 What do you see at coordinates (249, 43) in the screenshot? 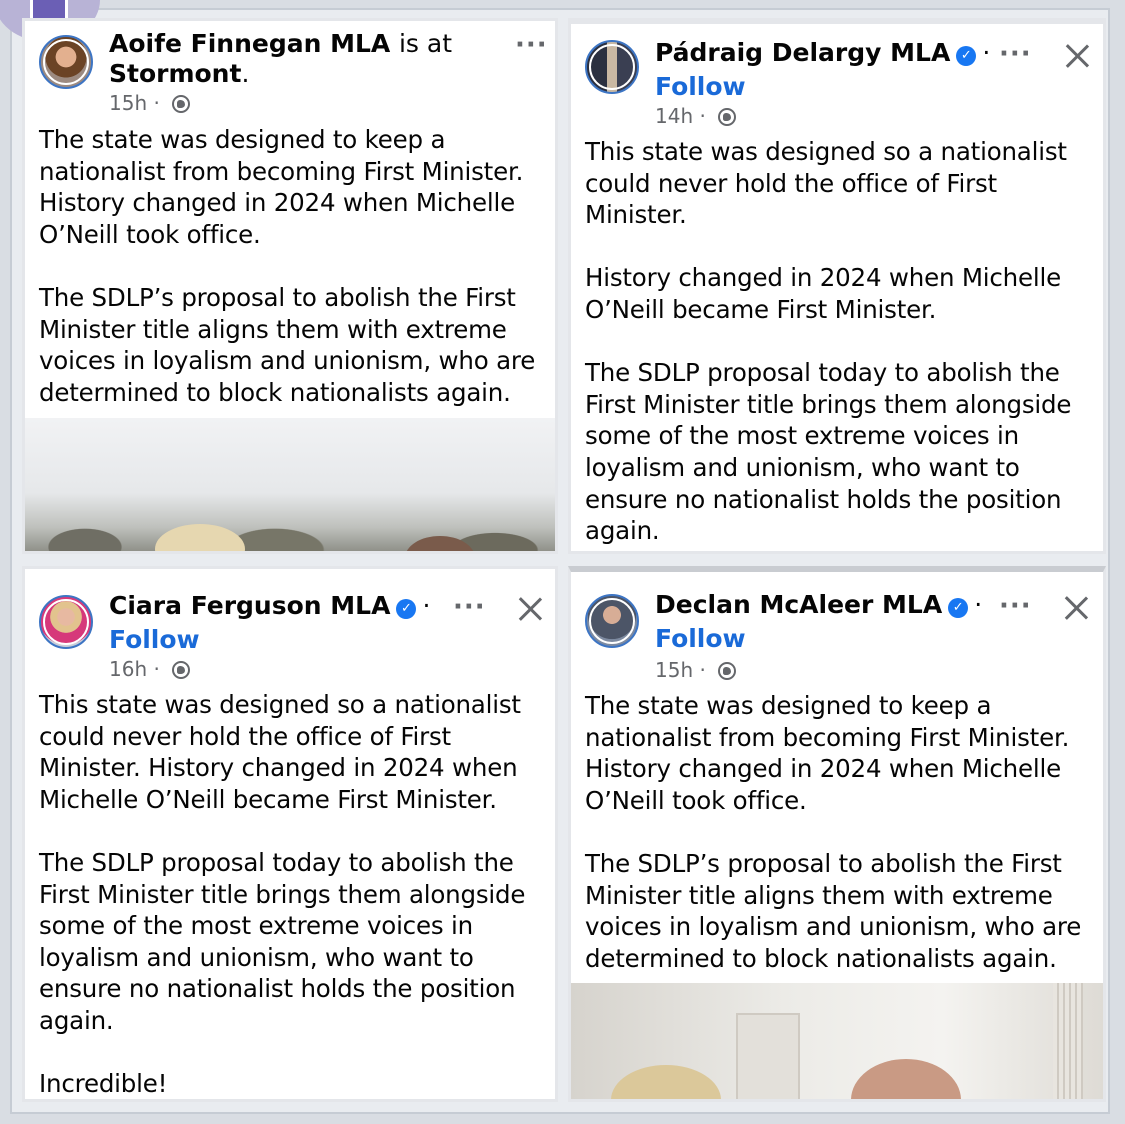
I see `author-name: Aoife Finnegan MLA` at bounding box center [249, 43].